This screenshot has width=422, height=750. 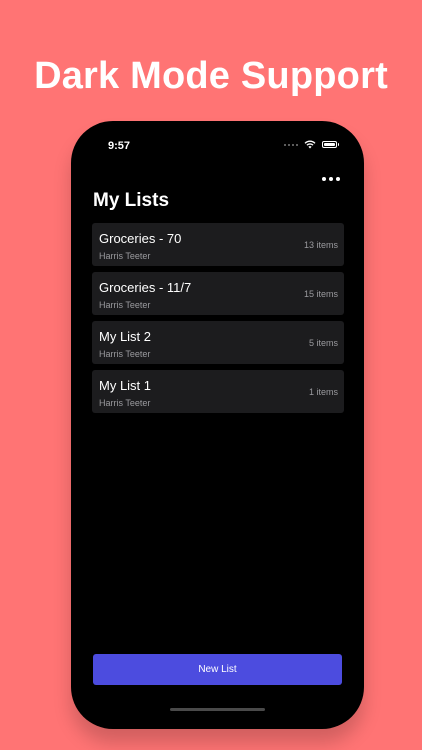 What do you see at coordinates (119, 146) in the screenshot?
I see `status-time: 9:57` at bounding box center [119, 146].